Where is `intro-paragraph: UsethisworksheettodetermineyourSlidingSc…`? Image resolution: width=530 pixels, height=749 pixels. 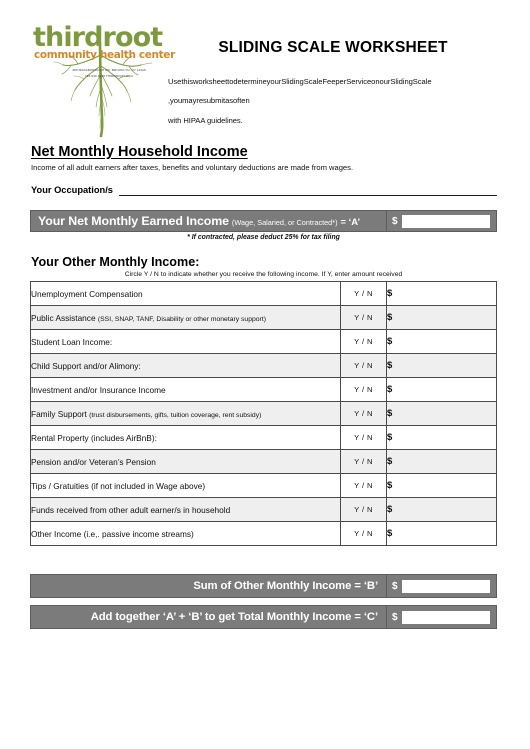 intro-paragraph: UsethisworksheettodetermineyourSlidingSc… is located at coordinates (328, 106).